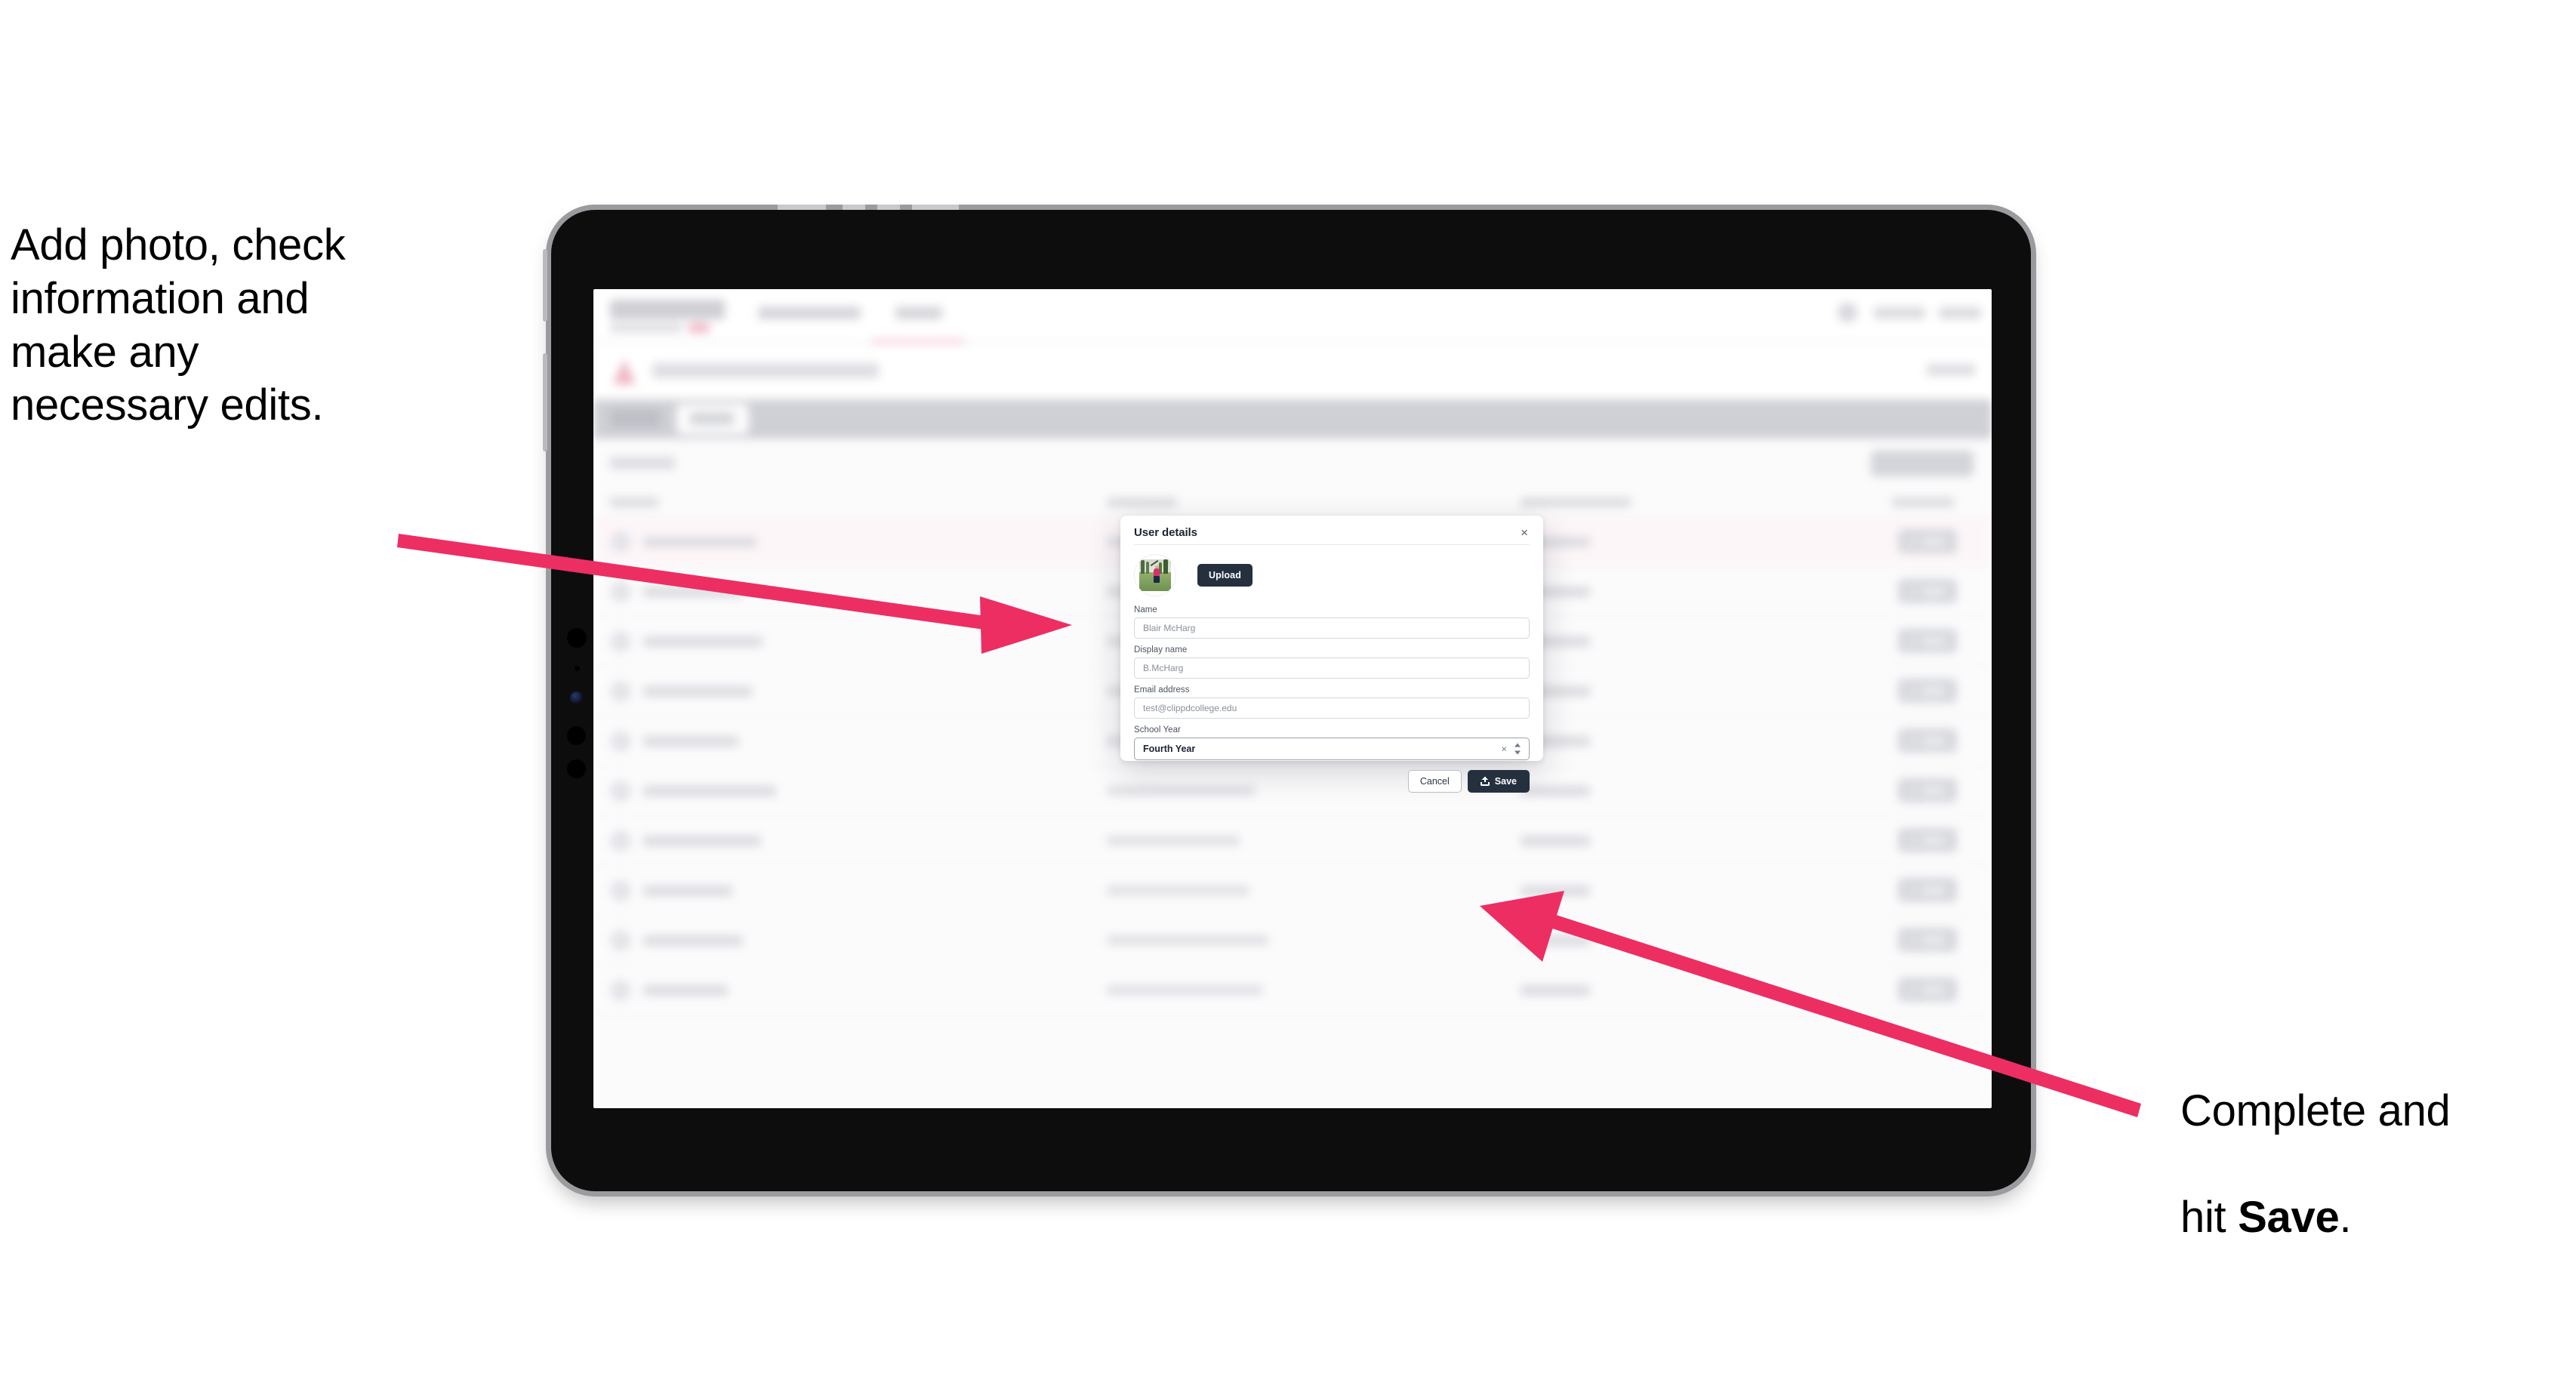 The image size is (2576, 1386). Describe the element at coordinates (1292, 502) in the screenshot. I see `table-header-row` at that location.